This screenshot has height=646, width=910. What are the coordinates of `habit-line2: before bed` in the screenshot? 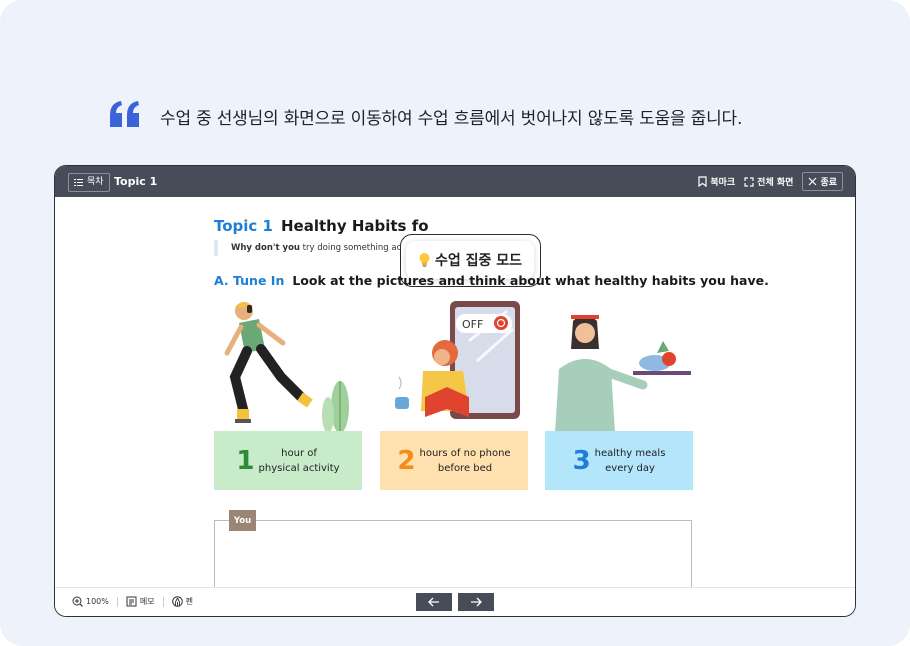 It's located at (465, 468).